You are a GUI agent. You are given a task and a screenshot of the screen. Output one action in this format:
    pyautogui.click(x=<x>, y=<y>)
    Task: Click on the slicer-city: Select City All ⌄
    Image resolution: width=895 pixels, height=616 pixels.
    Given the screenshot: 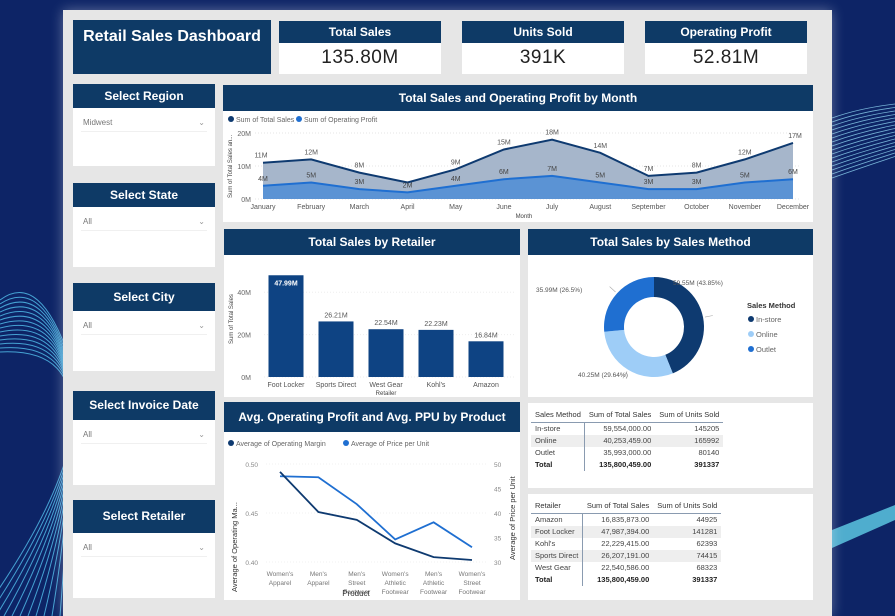 What is the action you would take?
    pyautogui.click(x=144, y=327)
    